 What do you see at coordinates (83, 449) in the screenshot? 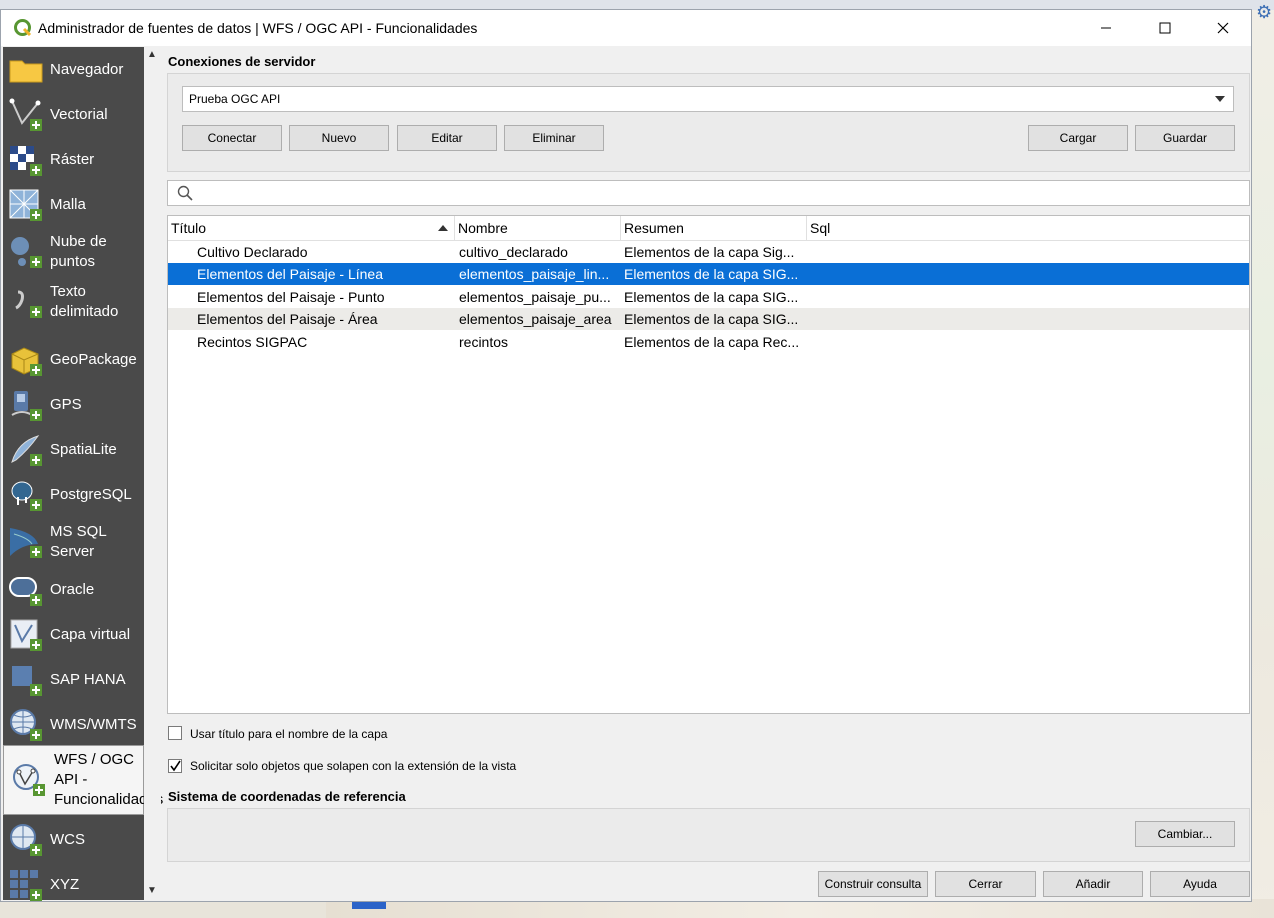
I see `sidebar-item-label: SpatiaLite` at bounding box center [83, 449].